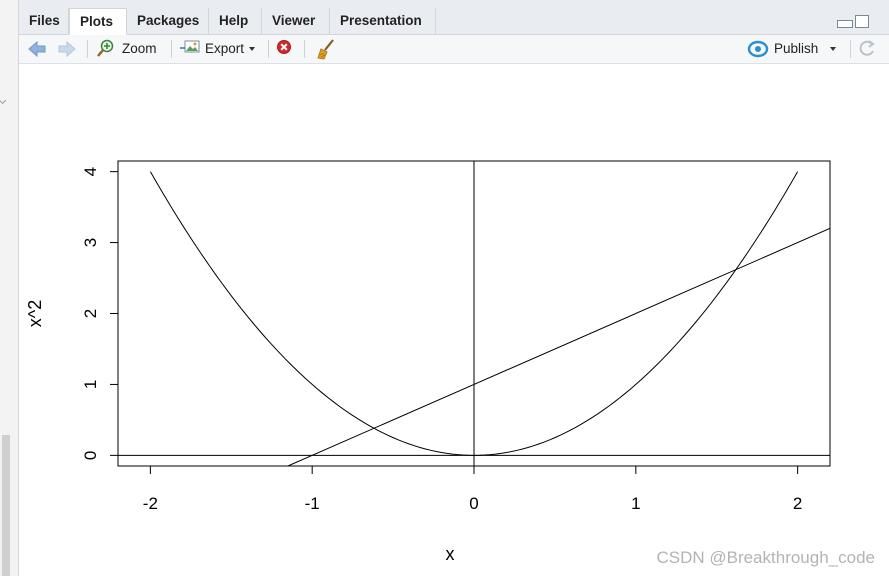 This screenshot has height=576, width=889. I want to click on tab-presentation: Presentation, so click(383, 21).